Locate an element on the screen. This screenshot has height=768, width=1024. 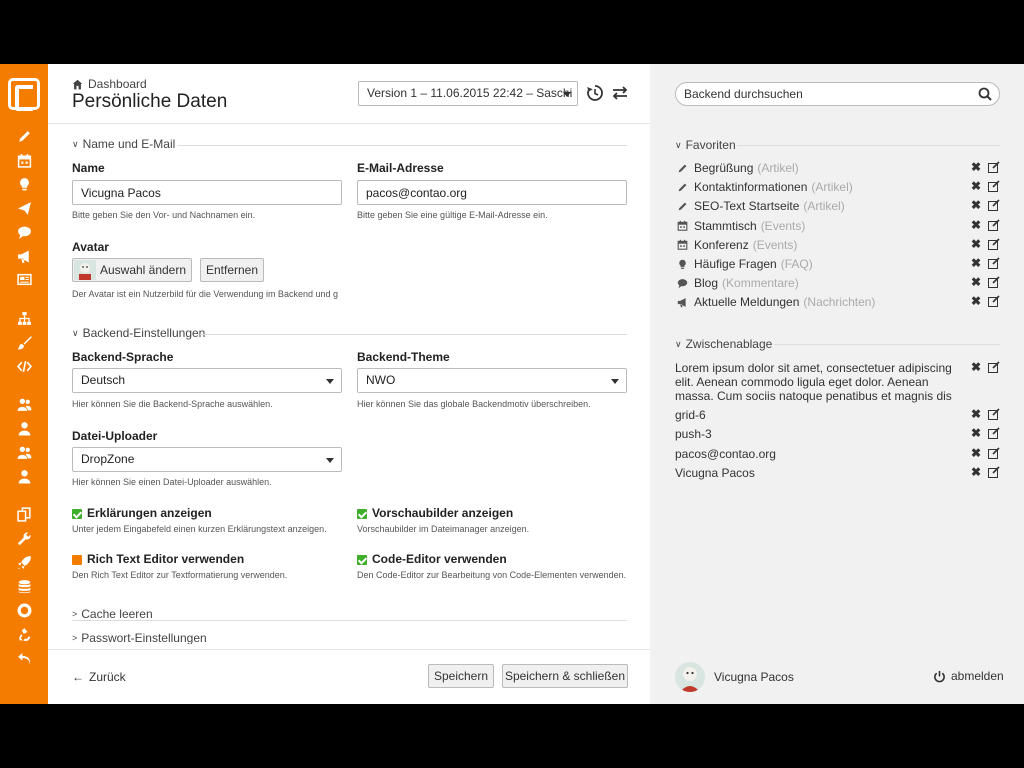
name-label: Name is located at coordinates (88, 168).